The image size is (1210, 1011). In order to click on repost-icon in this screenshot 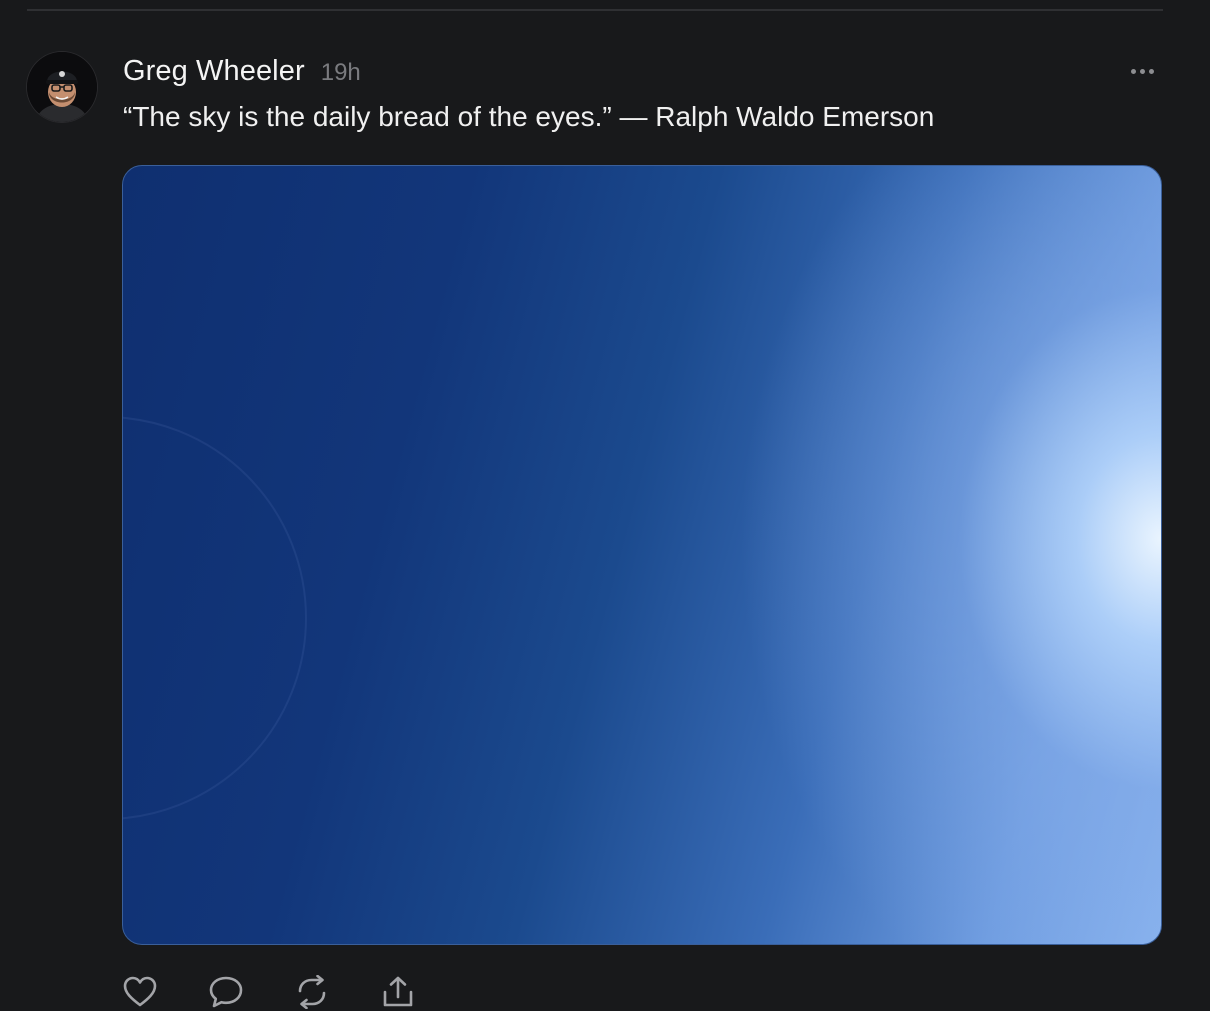, I will do `click(312, 992)`.